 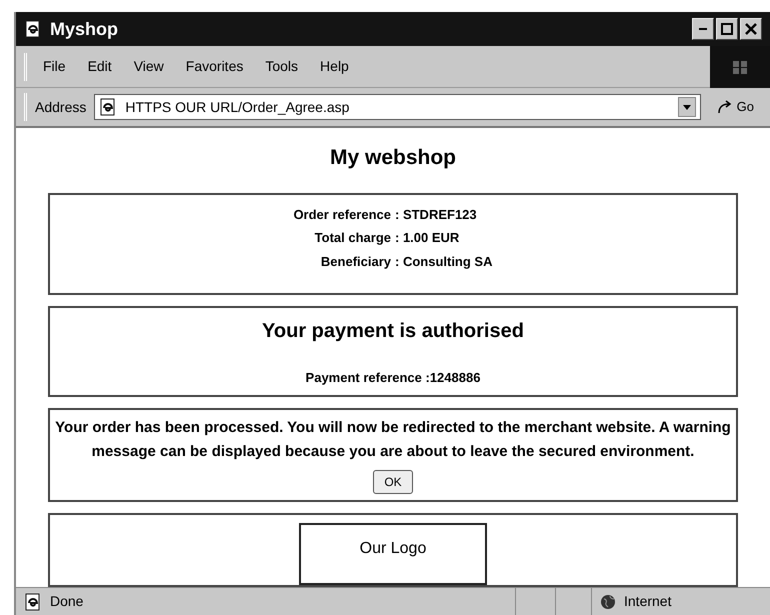 What do you see at coordinates (648, 601) in the screenshot?
I see `zone-text: Internet` at bounding box center [648, 601].